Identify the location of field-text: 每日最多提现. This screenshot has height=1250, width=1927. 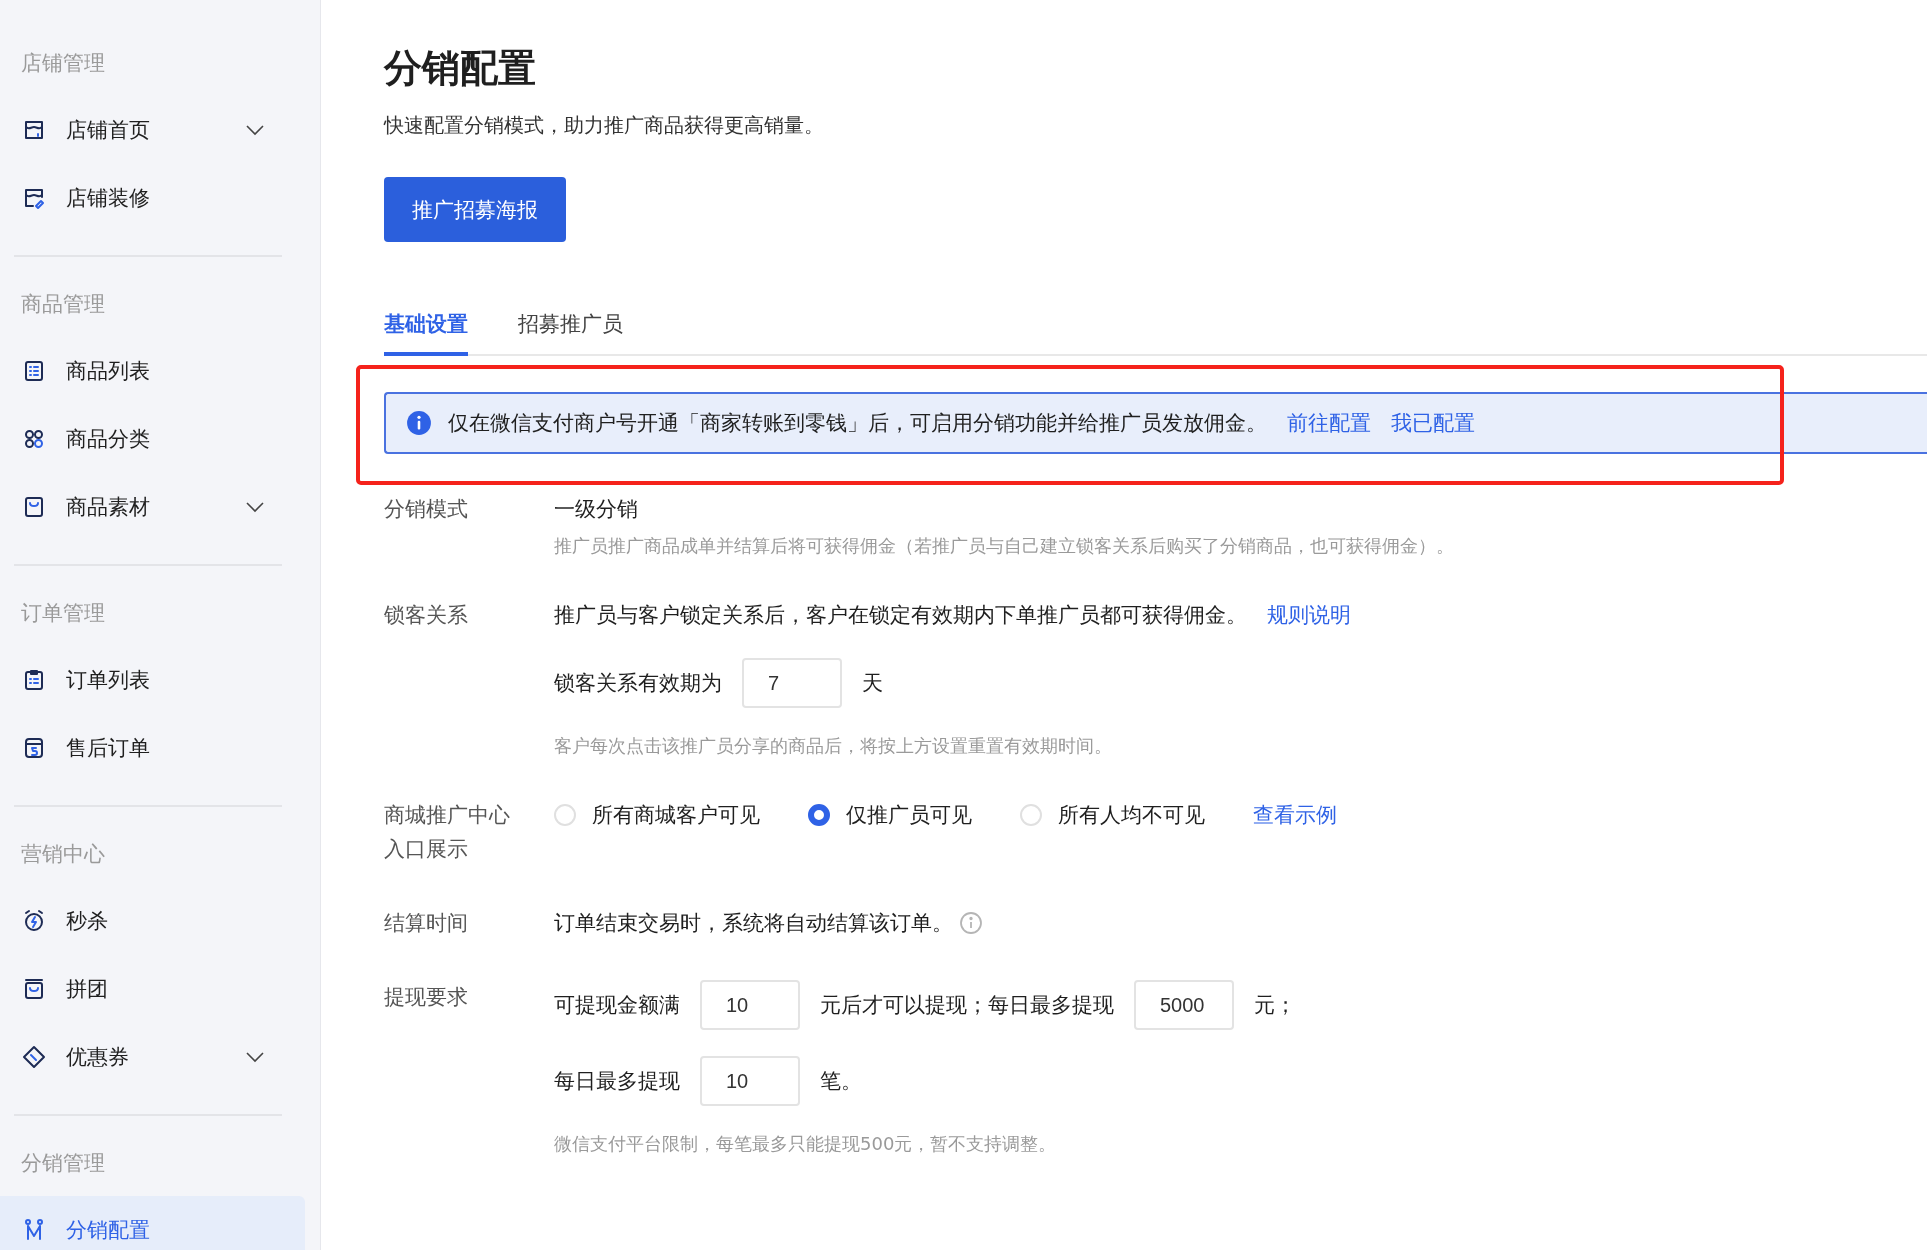
(617, 1081).